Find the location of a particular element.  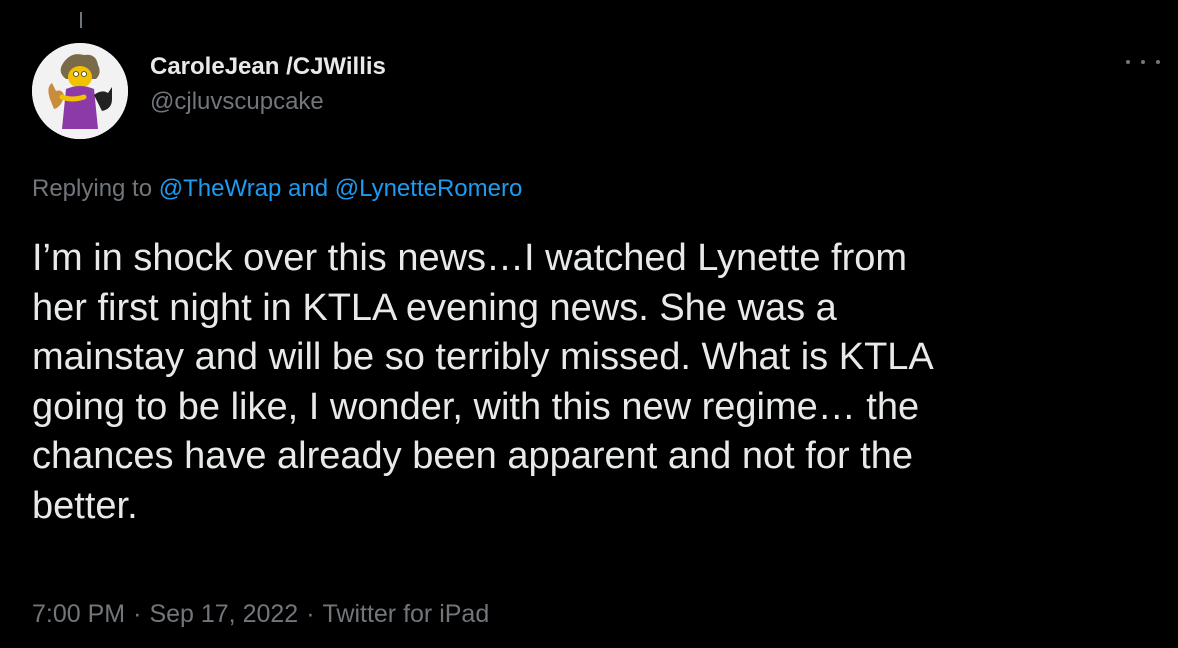

reply-context-prefix: Replying to is located at coordinates (95, 188).